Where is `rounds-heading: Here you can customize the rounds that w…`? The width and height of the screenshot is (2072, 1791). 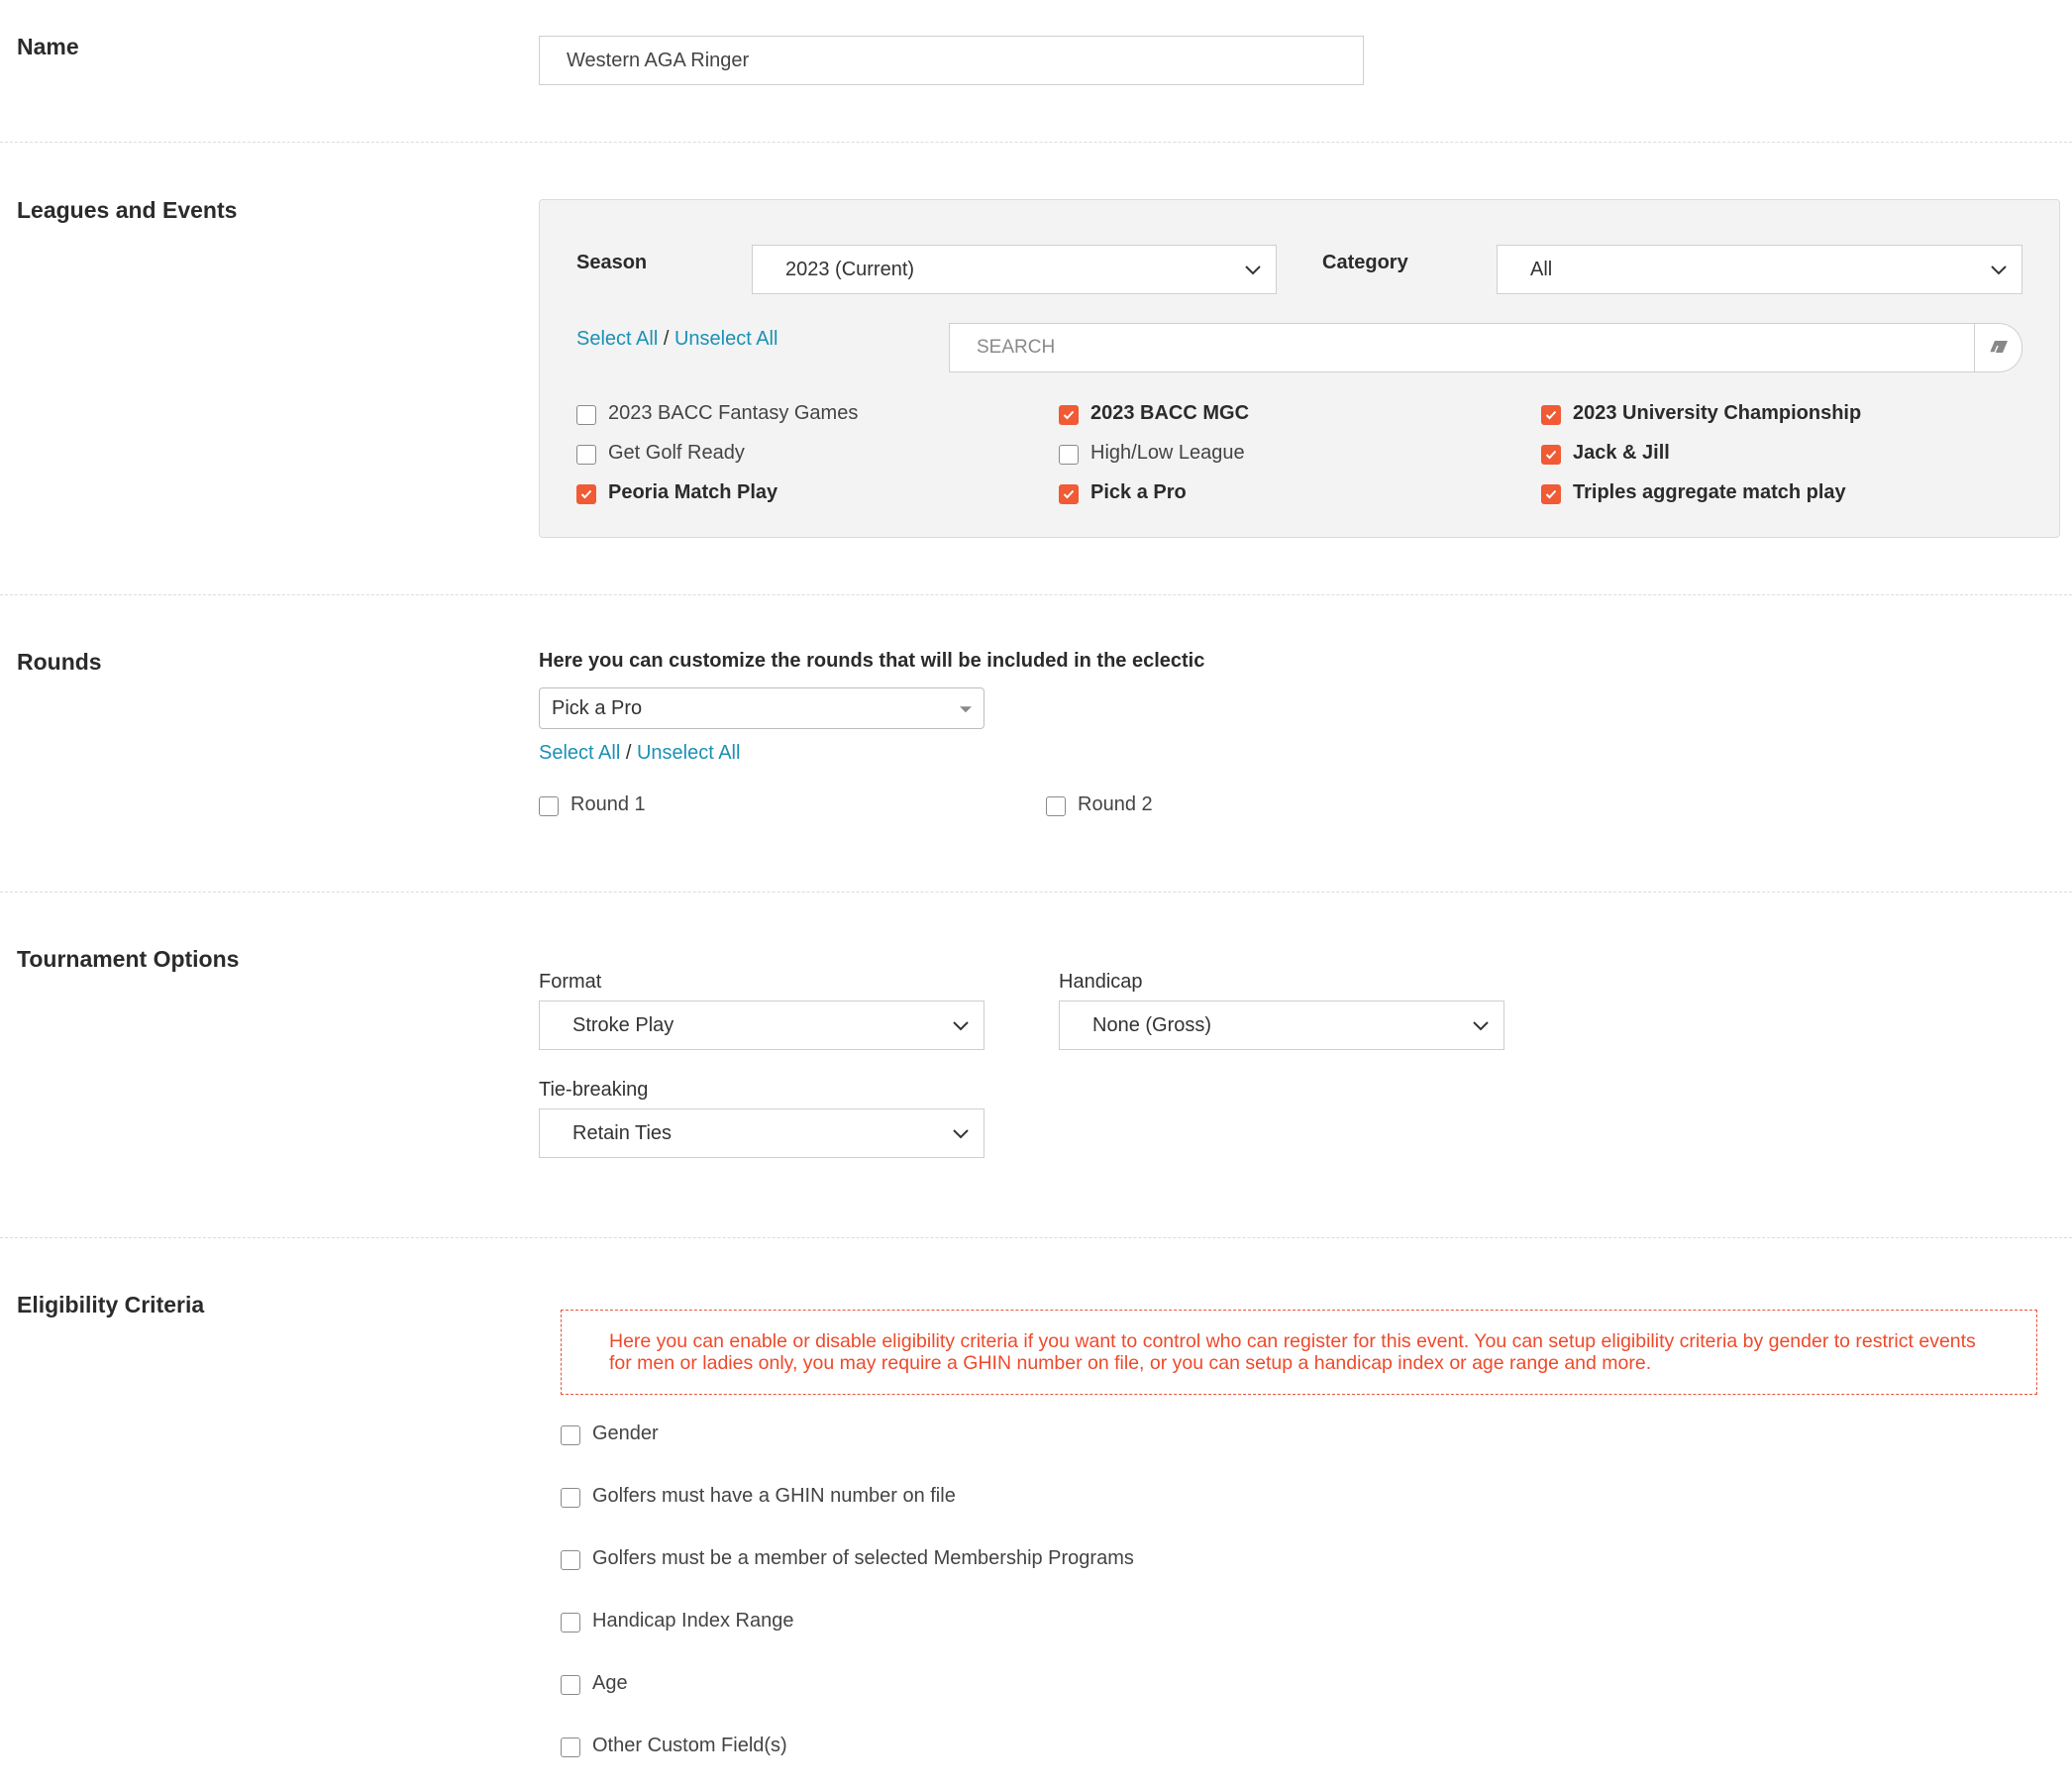
rounds-heading: Here you can customize the rounds that w… is located at coordinates (872, 661).